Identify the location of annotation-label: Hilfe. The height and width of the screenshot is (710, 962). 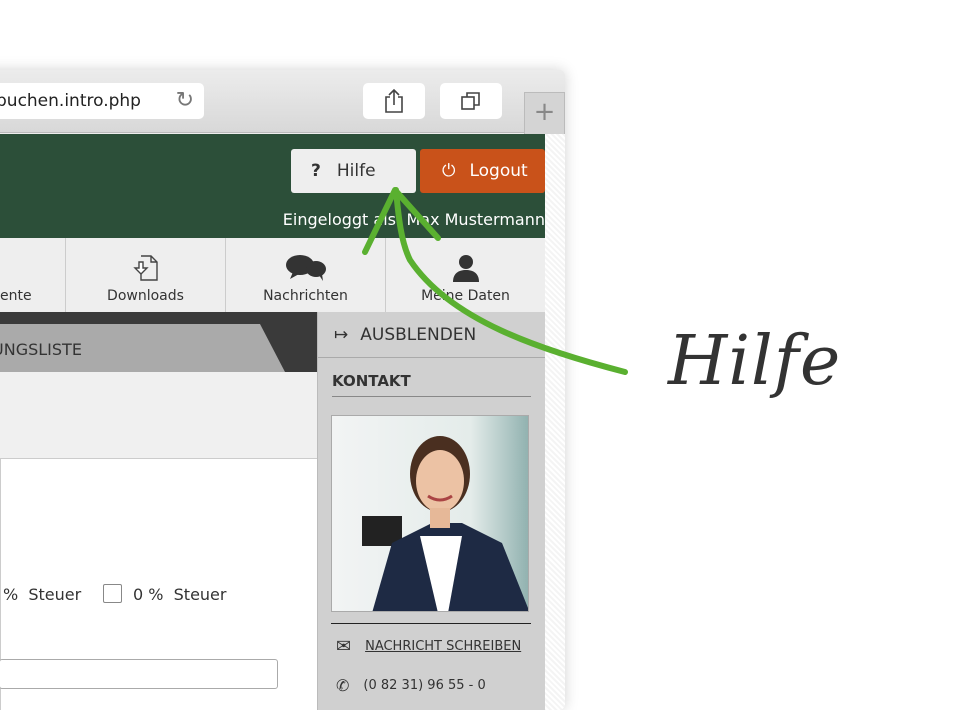
(755, 361).